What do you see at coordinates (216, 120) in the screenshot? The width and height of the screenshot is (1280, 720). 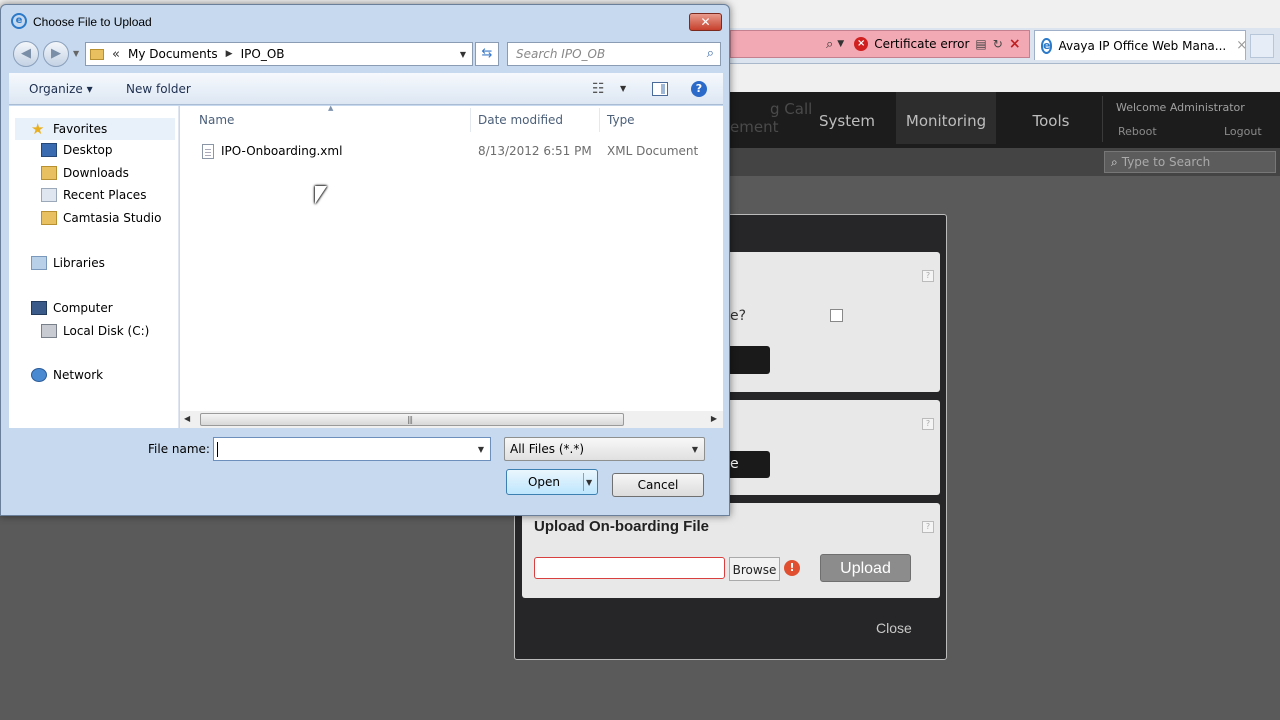 I see `column-header-name: Name` at bounding box center [216, 120].